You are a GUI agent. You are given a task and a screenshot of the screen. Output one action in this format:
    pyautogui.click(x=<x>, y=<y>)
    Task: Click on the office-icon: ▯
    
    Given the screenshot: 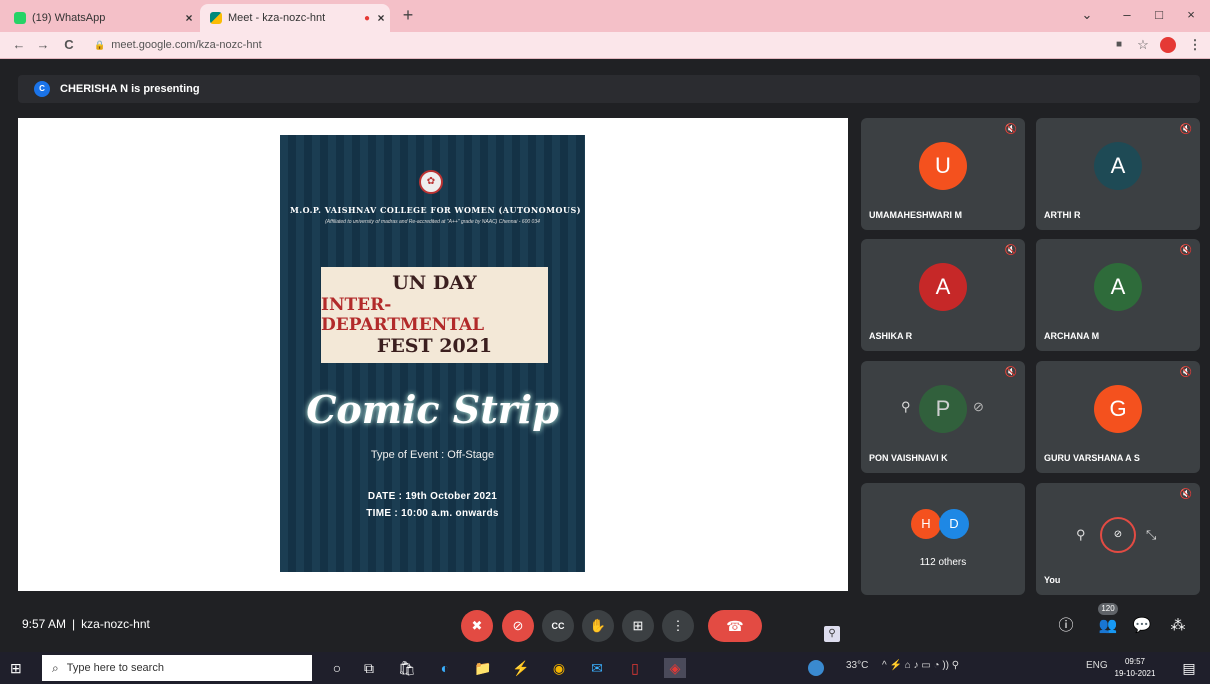 What is the action you would take?
    pyautogui.click(x=635, y=668)
    